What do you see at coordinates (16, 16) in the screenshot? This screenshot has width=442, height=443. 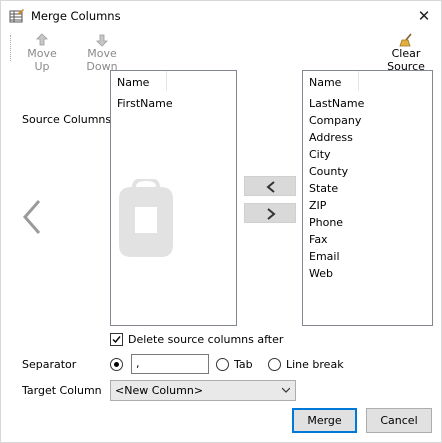 I see `table-merge-icon` at bounding box center [16, 16].